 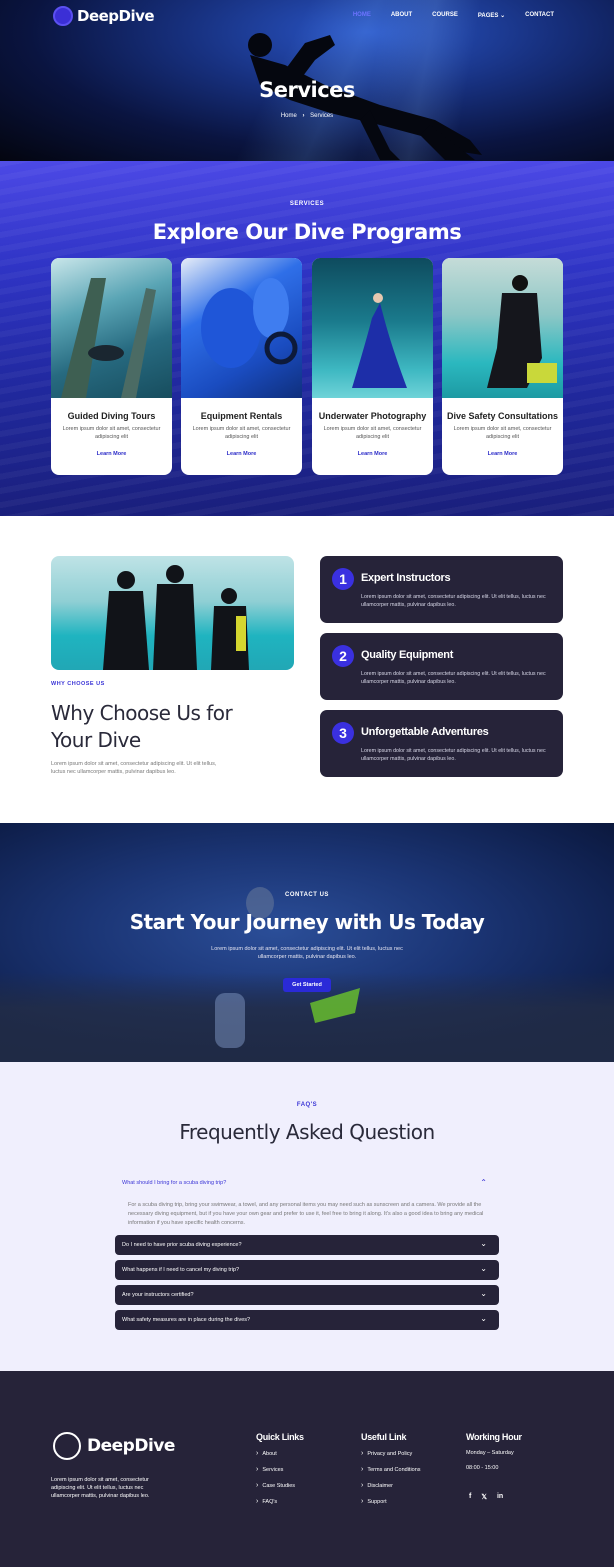 I want to click on card-title: Dive Safety Consultations, so click(x=502, y=416).